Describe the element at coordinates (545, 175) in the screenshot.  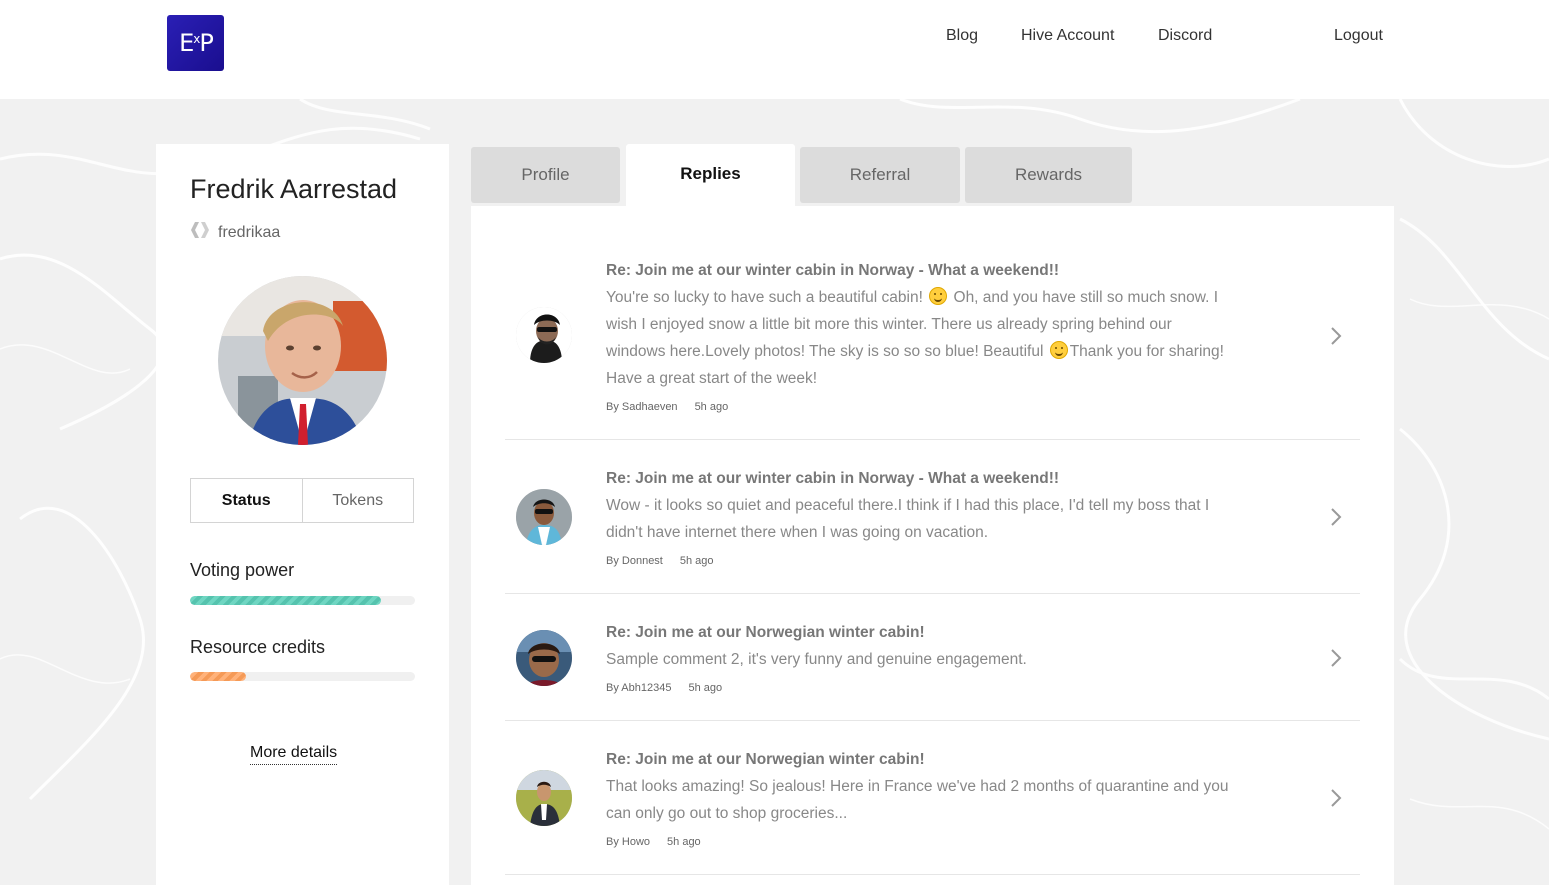
I see `tab-profile: Profile` at that location.